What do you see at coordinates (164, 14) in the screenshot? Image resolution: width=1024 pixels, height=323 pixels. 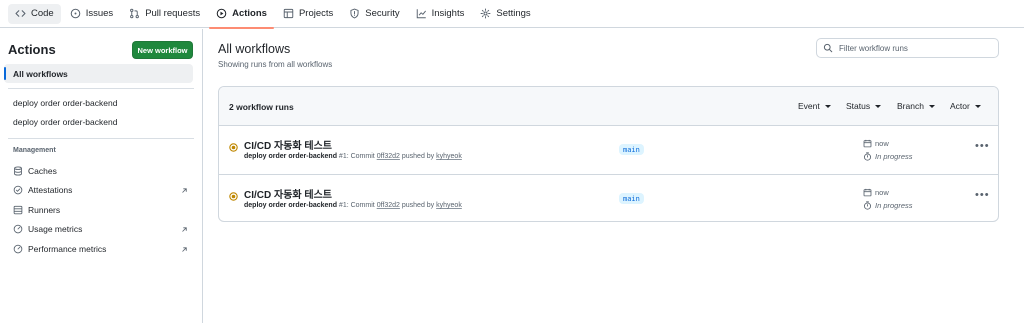 I see `tab-pull-requests: Pull requests` at bounding box center [164, 14].